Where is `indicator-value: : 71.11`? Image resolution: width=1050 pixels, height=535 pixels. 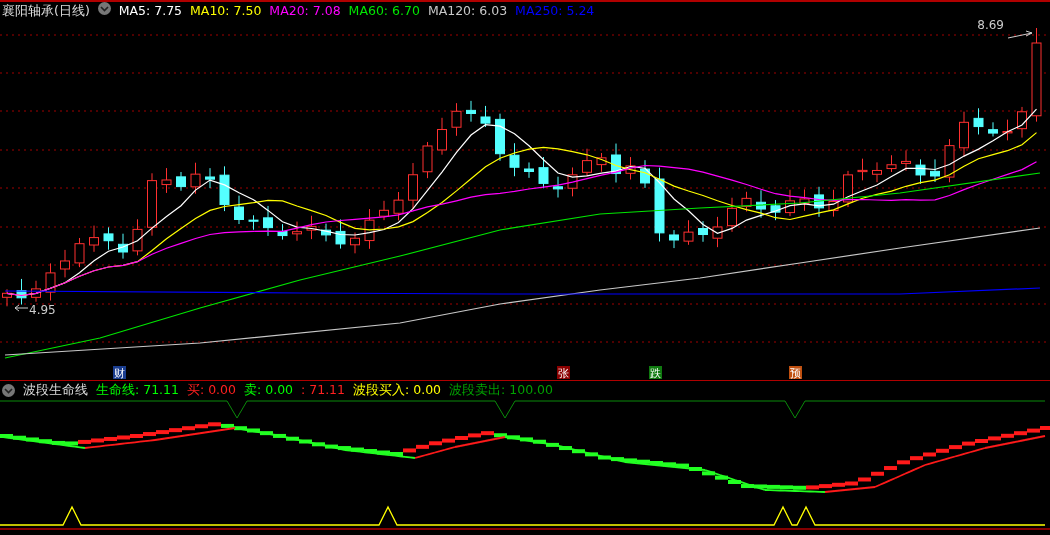 indicator-value: : 71.11 is located at coordinates (323, 390).